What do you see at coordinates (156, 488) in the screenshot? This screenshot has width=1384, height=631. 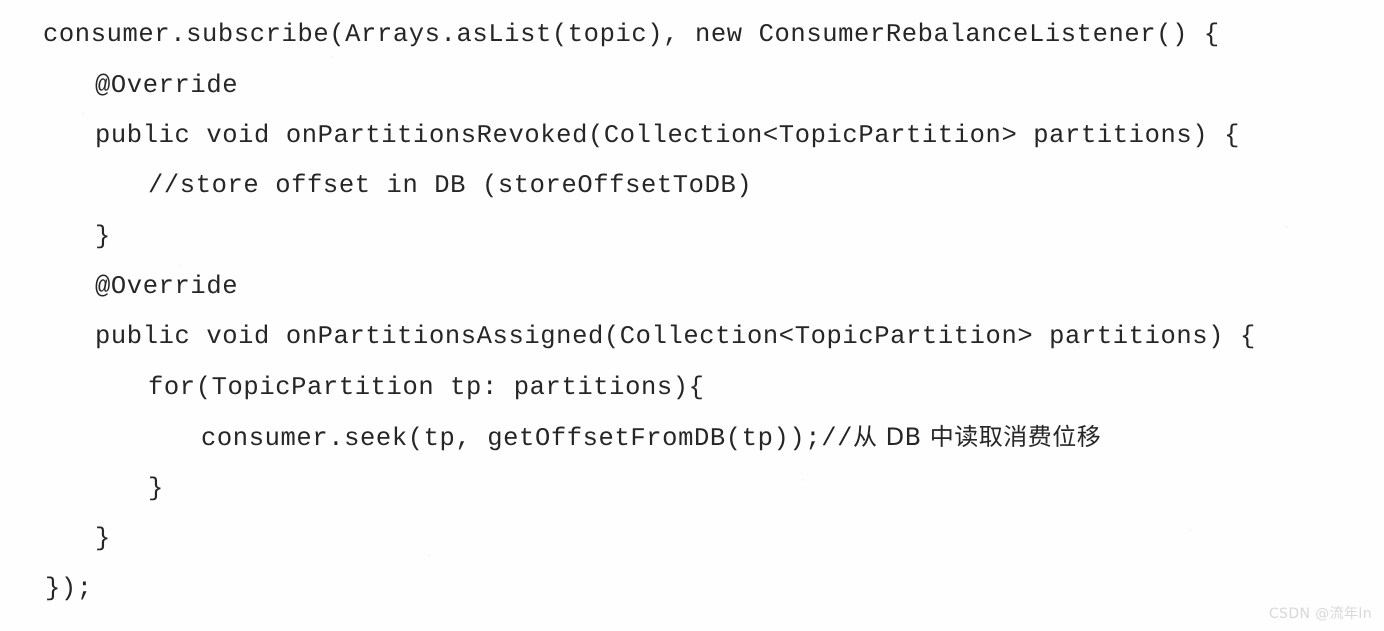 I see `code-line-10: }` at bounding box center [156, 488].